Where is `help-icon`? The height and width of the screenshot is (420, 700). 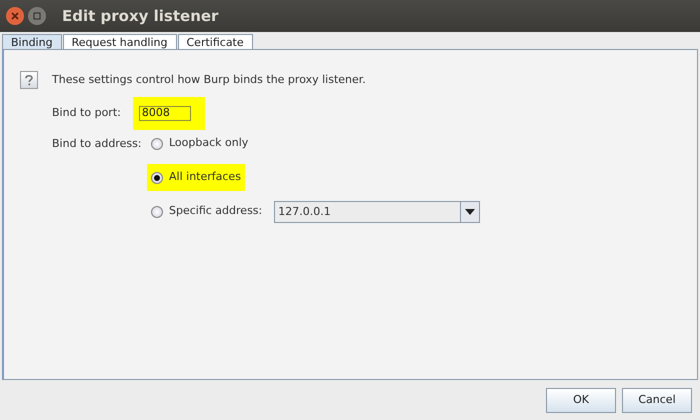 help-icon is located at coordinates (29, 80).